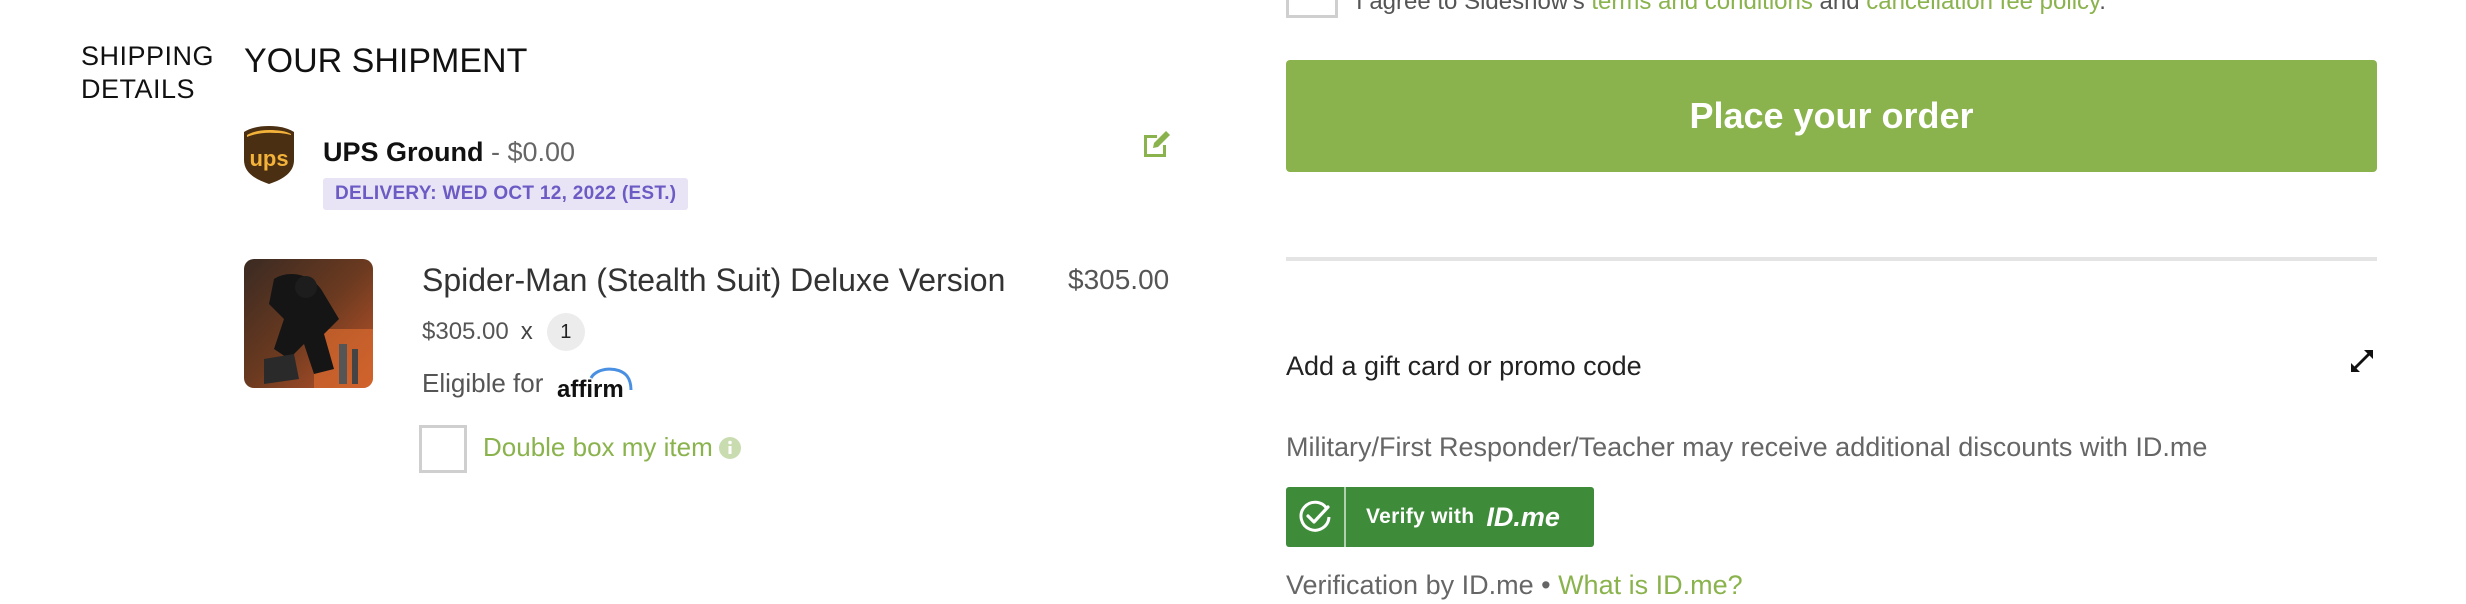 The width and height of the screenshot is (2466, 604). I want to click on quantity-badge: 1, so click(565, 332).